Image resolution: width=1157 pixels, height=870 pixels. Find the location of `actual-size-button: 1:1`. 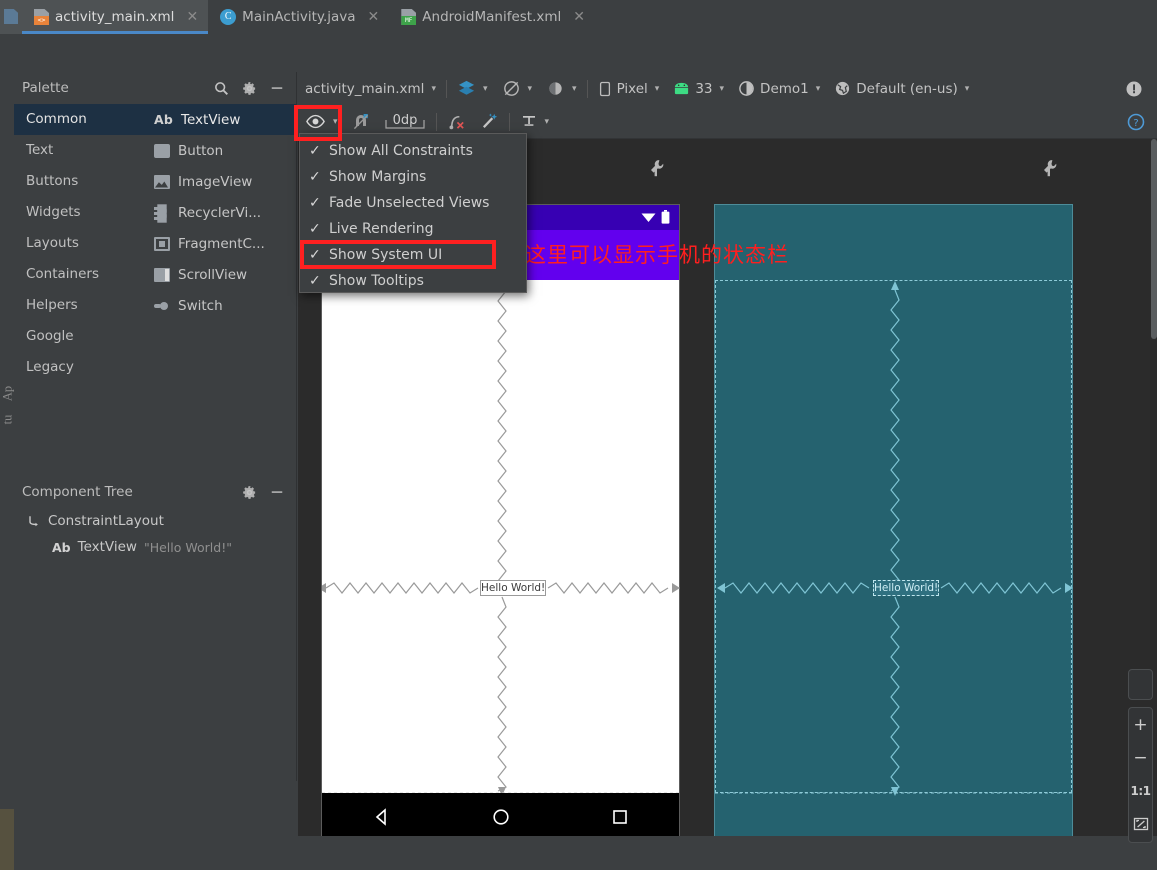

actual-size-button: 1:1 is located at coordinates (1140, 790).